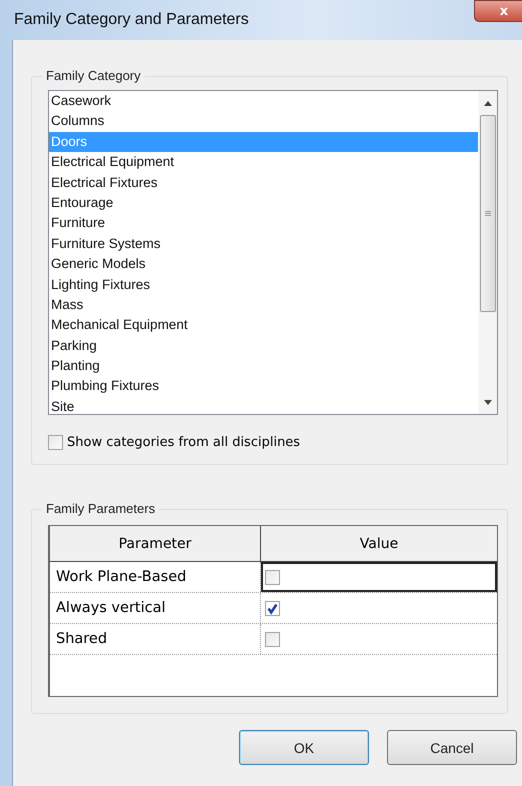  What do you see at coordinates (101, 508) in the screenshot?
I see `group-legend: Family Parameters` at bounding box center [101, 508].